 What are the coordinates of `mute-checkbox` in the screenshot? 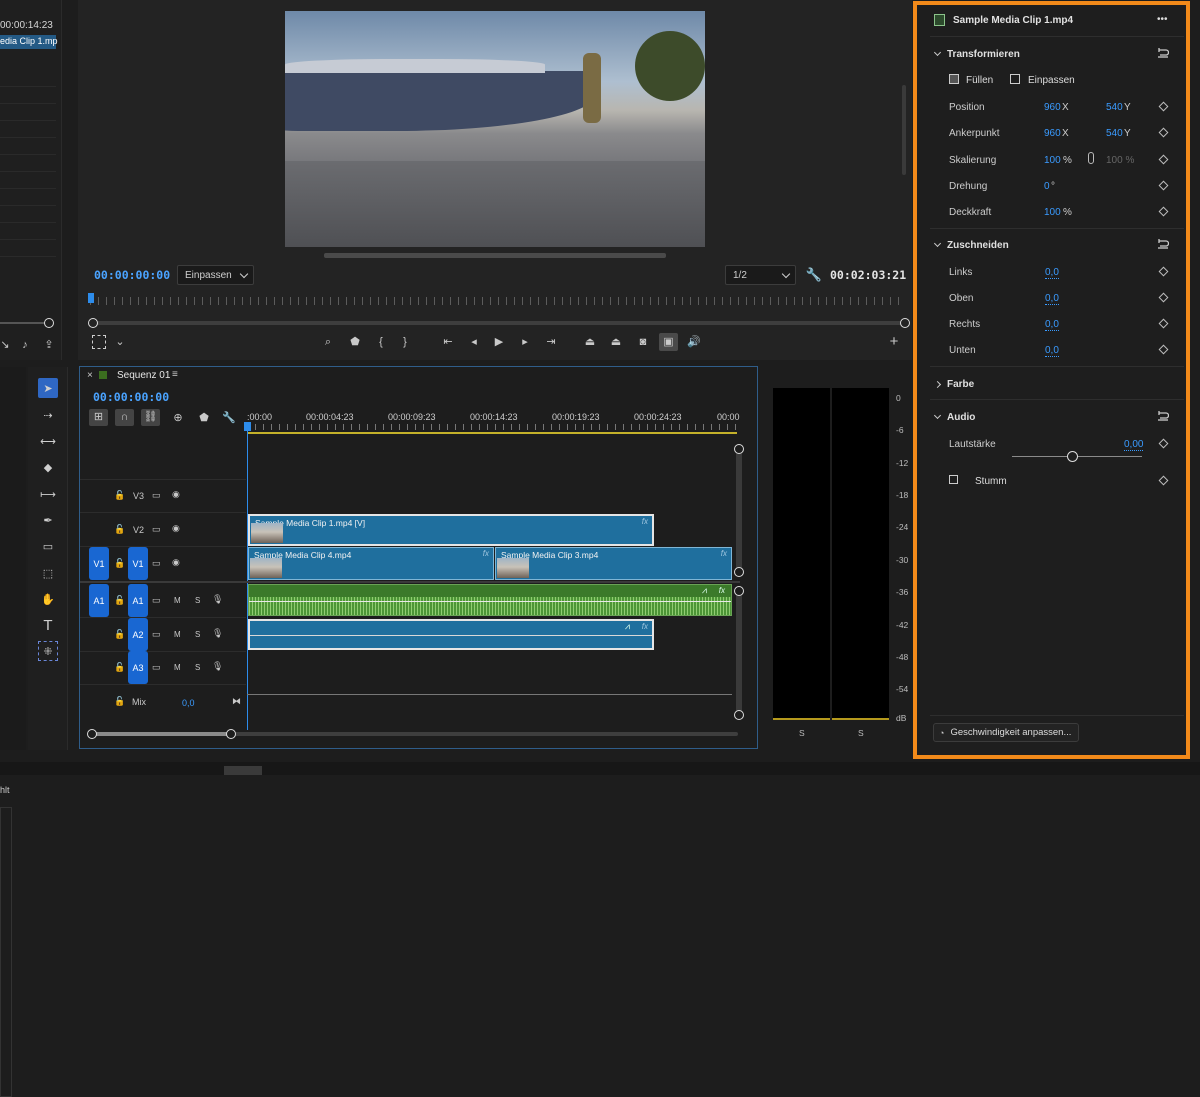 It's located at (953, 479).